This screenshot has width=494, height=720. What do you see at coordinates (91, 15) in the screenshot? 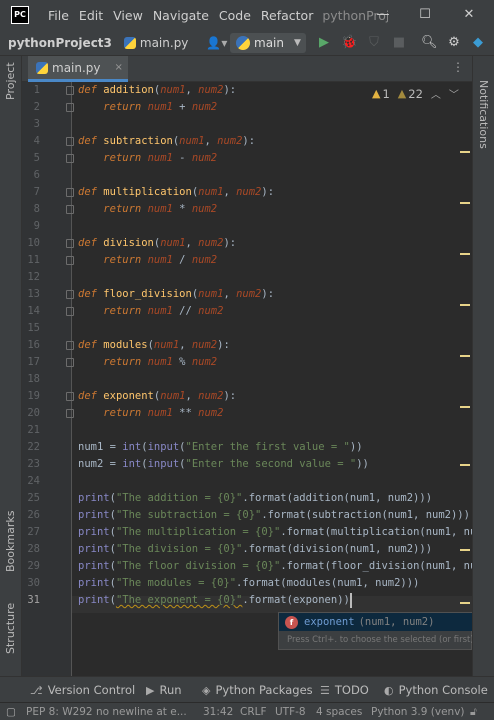
I see `menu-edit: Edit` at bounding box center [91, 15].